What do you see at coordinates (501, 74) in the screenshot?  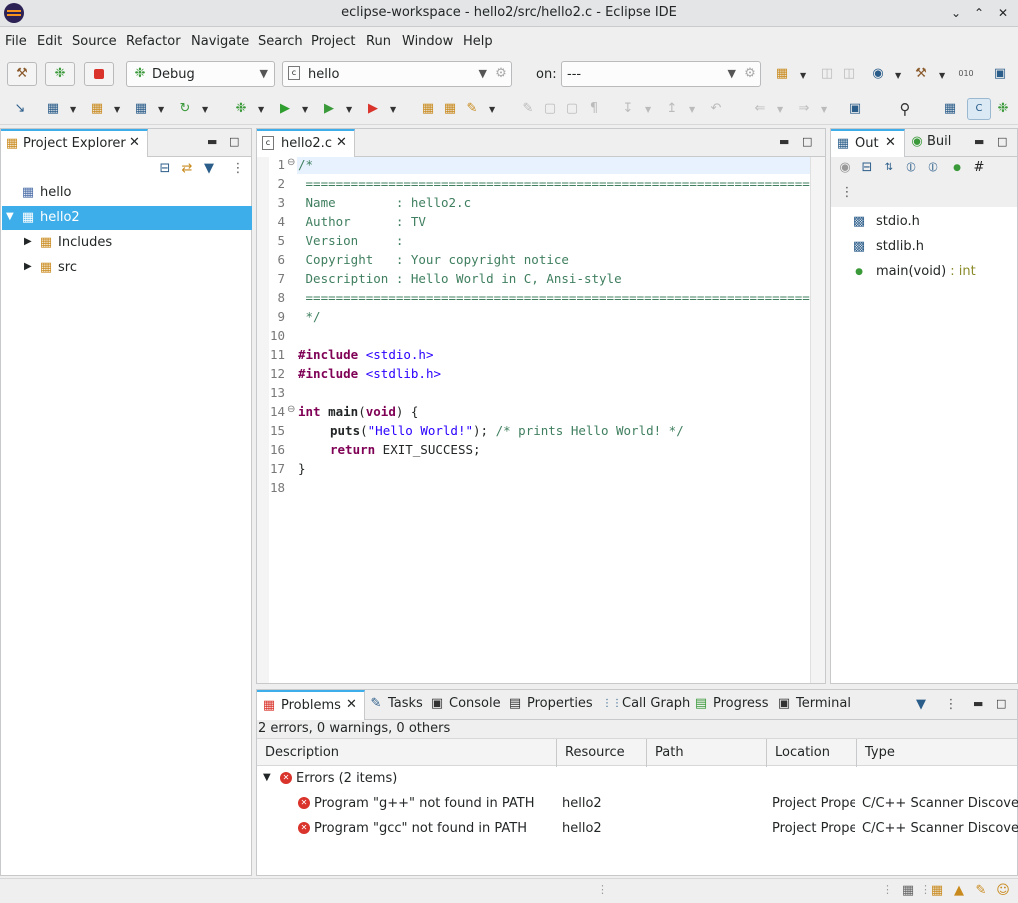 I see `gear-icon: ⚙` at bounding box center [501, 74].